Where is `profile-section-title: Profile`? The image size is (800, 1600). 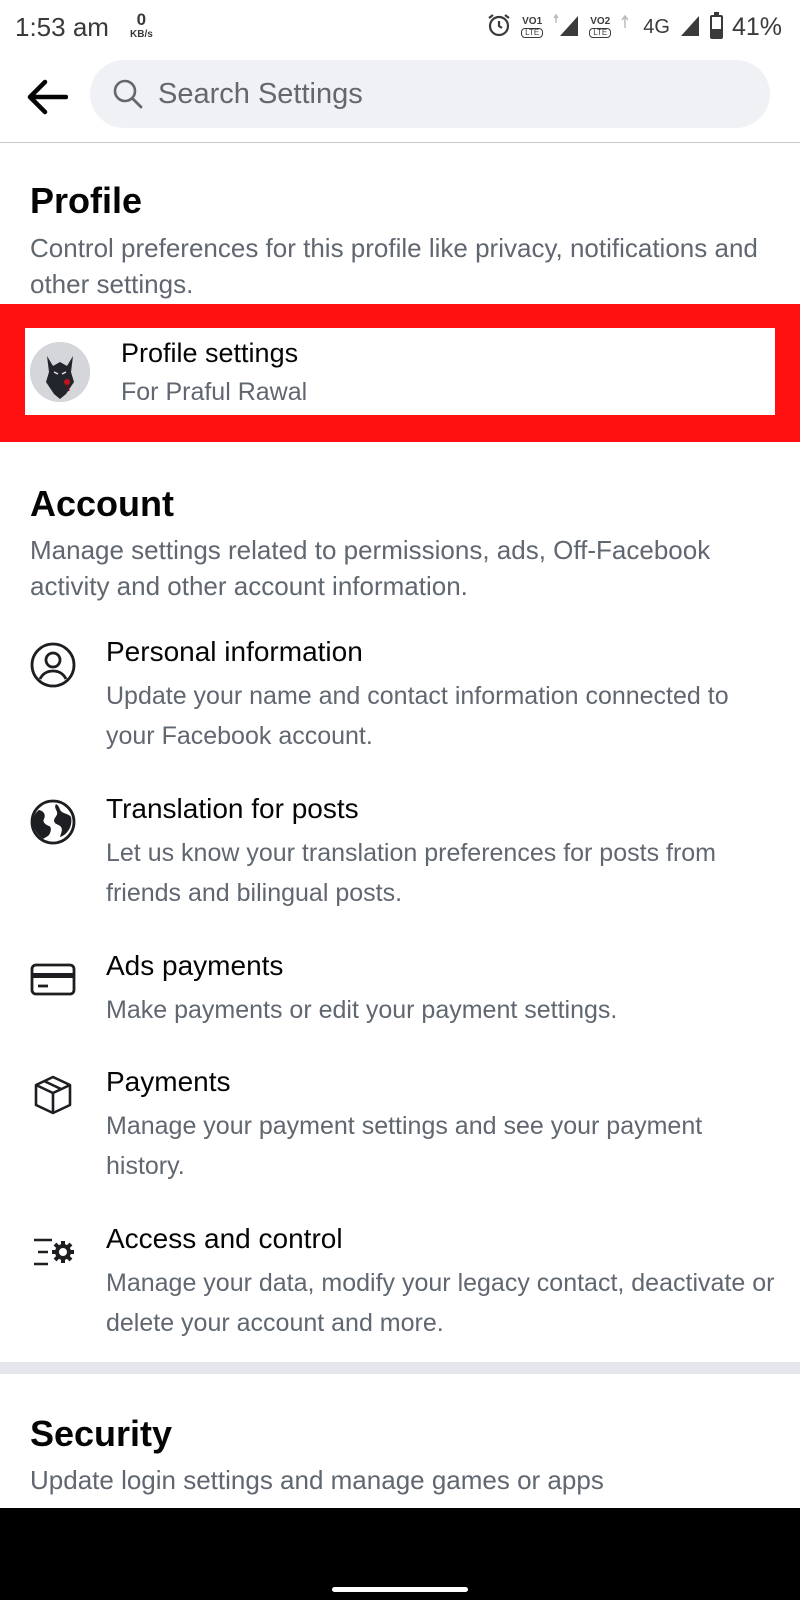
profile-section-title: Profile is located at coordinates (86, 200).